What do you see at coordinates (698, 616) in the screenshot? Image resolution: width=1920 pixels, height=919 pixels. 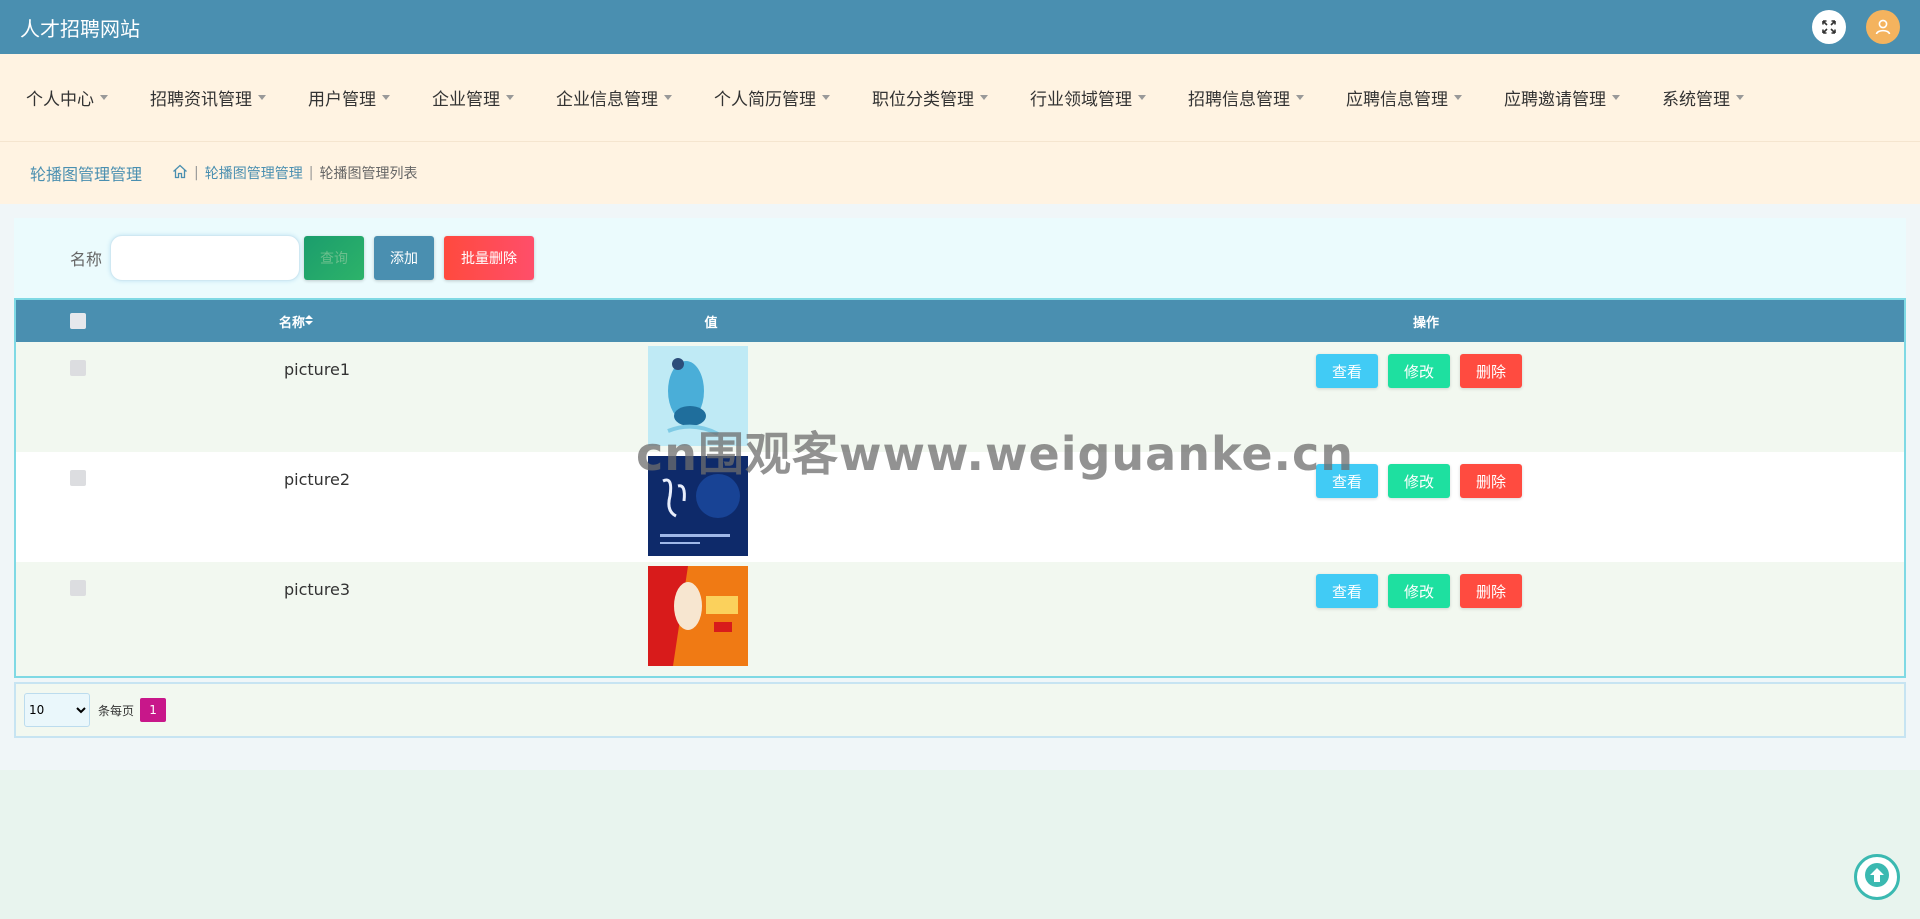 I see `row-thumbnail-image` at bounding box center [698, 616].